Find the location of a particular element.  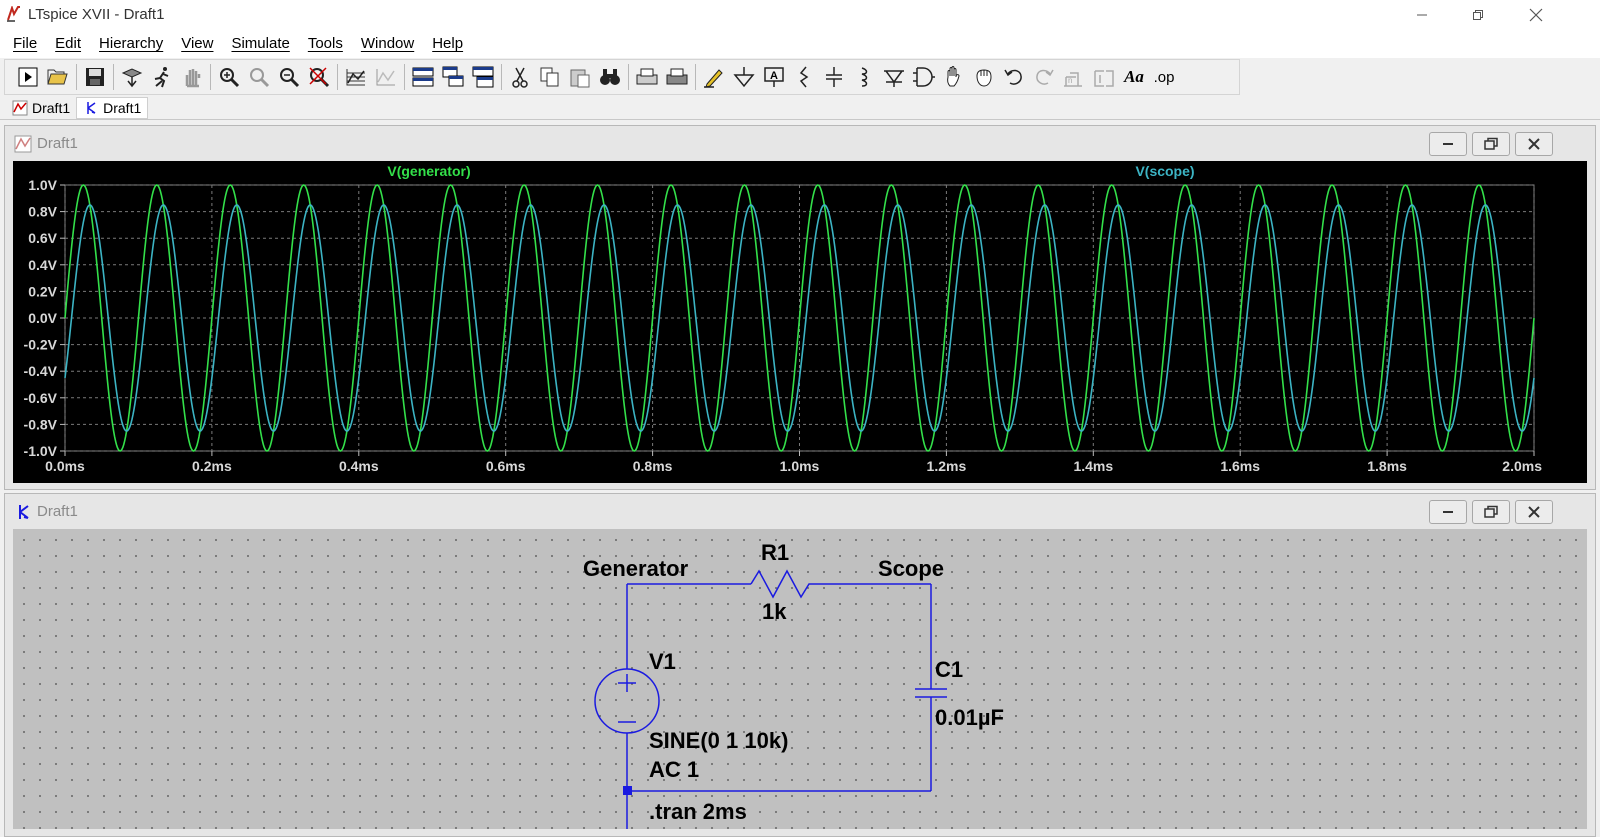

minimize-button is located at coordinates (1422, 15).